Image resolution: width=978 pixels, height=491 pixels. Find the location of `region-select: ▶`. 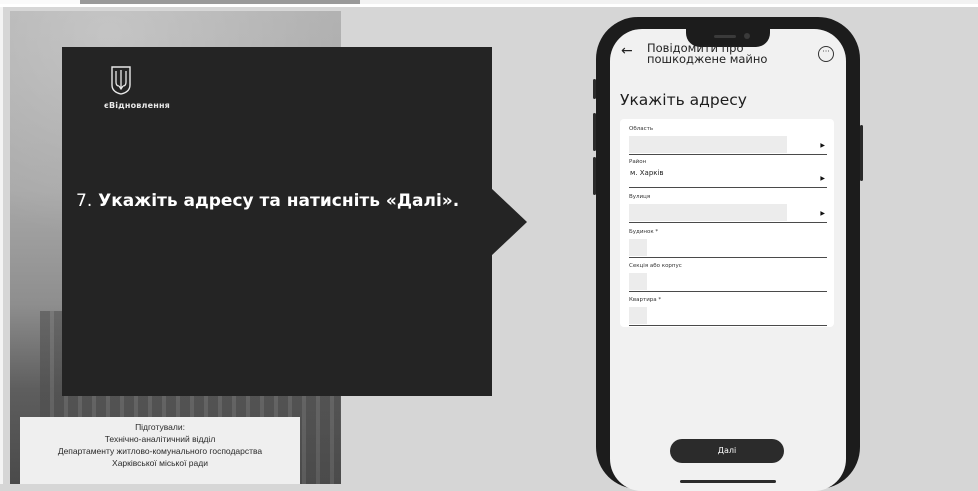

region-select: ▶ is located at coordinates (728, 144).